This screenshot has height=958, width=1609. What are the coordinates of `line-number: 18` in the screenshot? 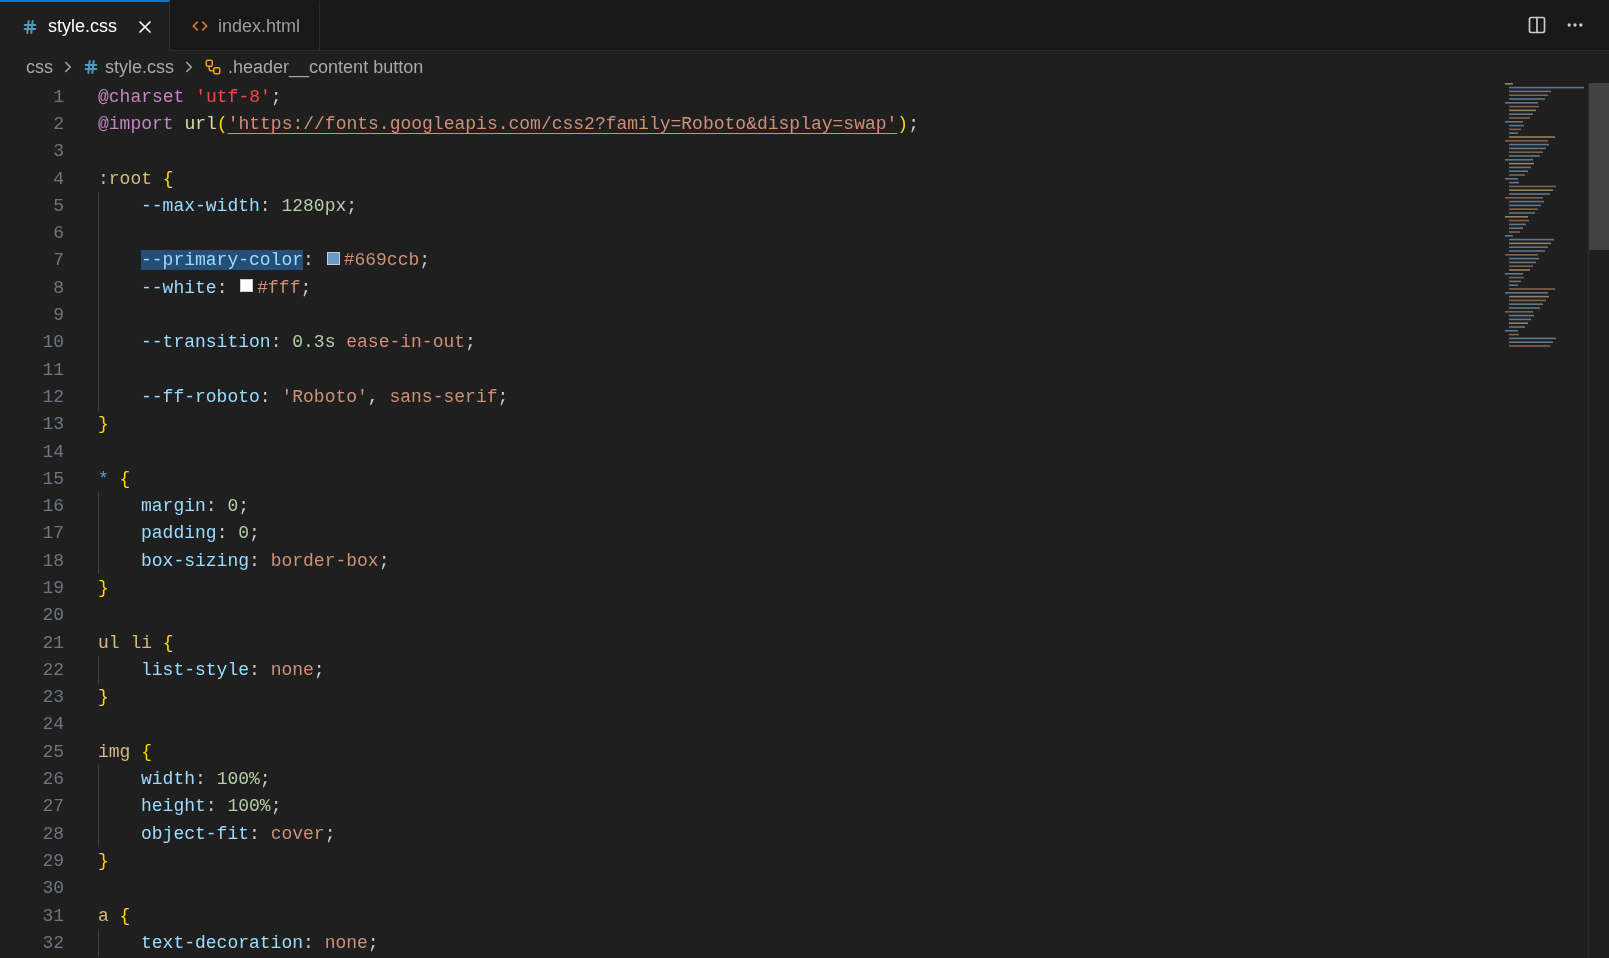 It's located at (52, 560).